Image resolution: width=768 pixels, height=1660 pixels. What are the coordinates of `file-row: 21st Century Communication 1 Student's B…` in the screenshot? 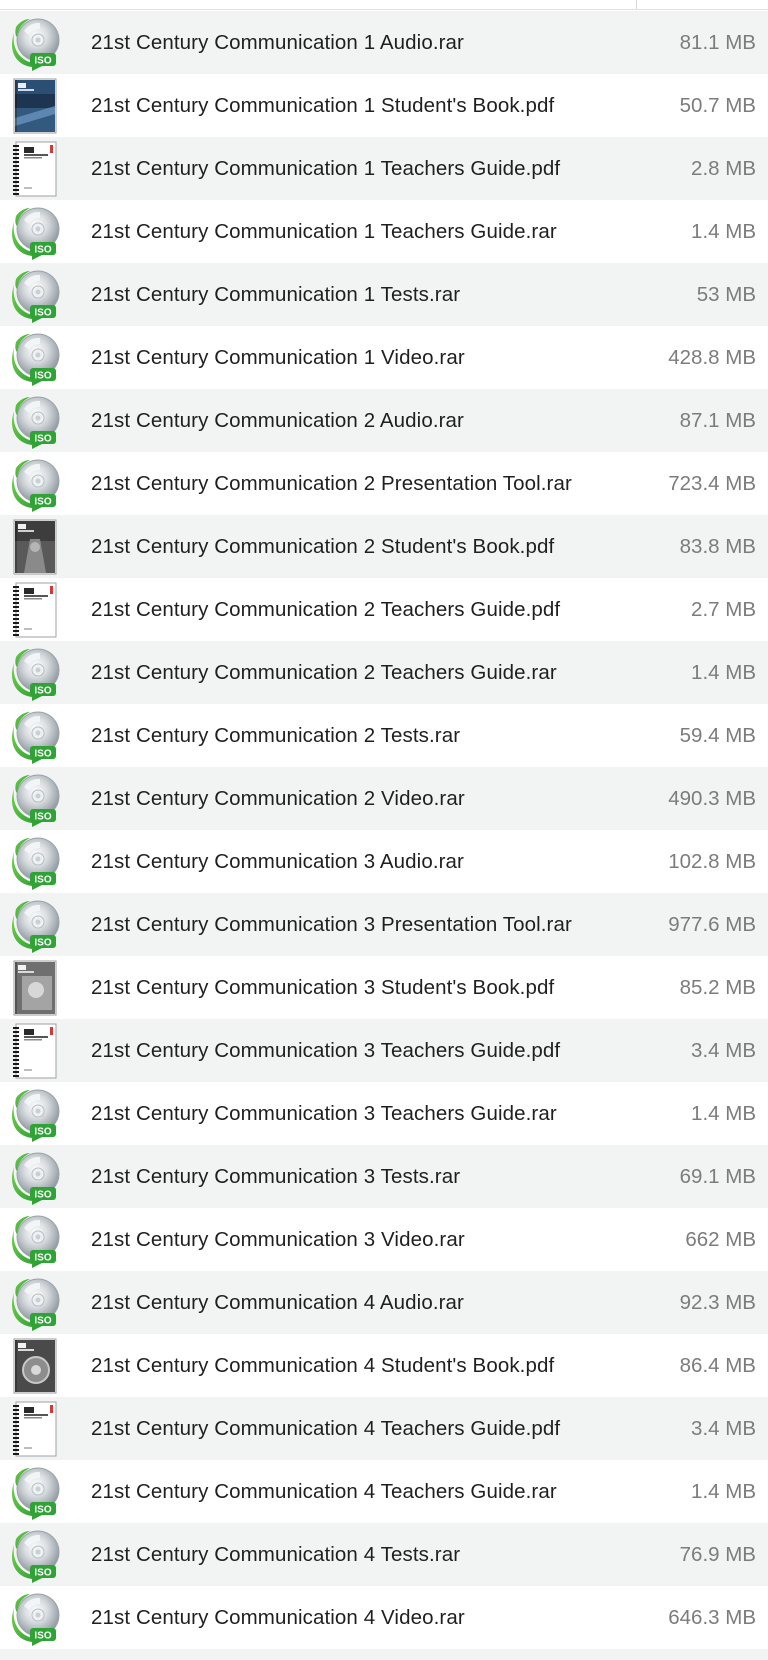 It's located at (384, 105).